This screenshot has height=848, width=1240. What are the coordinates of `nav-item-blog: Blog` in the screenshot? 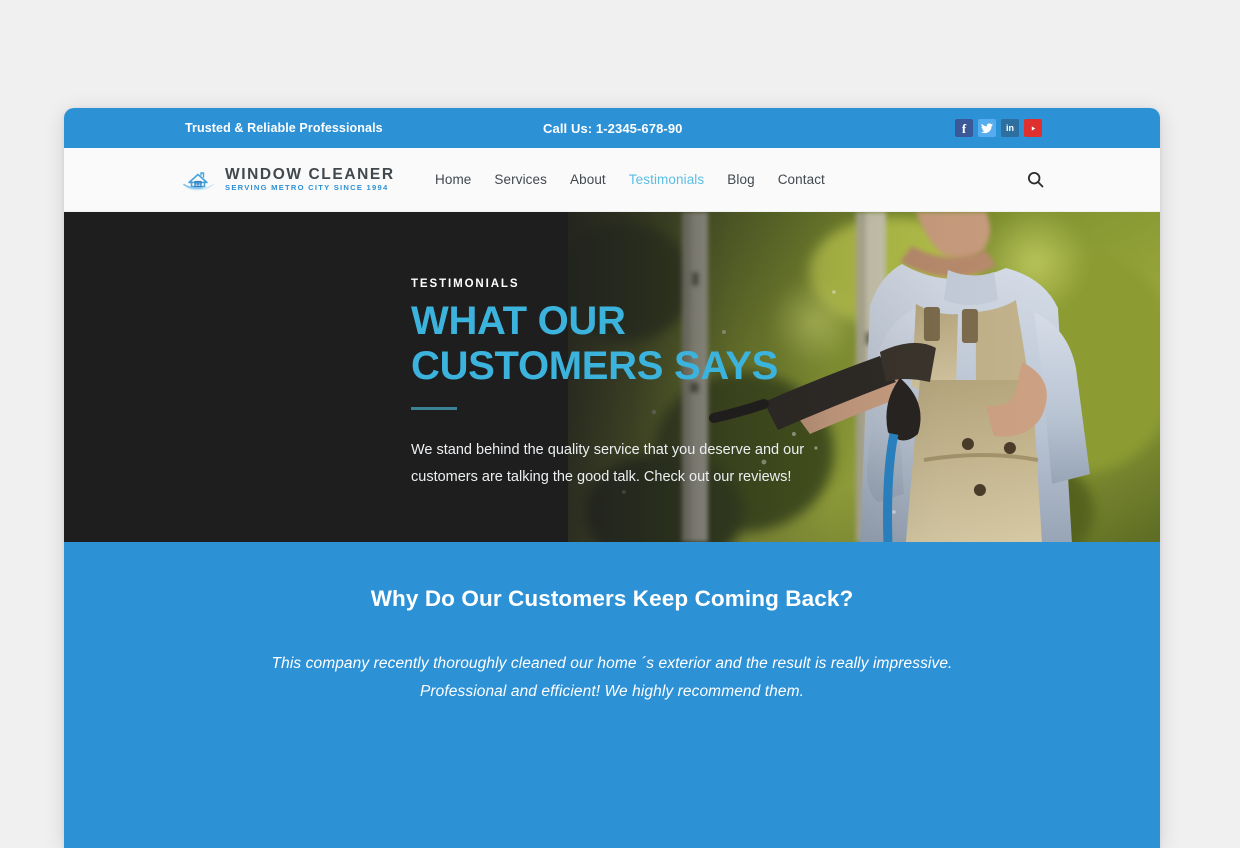 It's located at (740, 179).